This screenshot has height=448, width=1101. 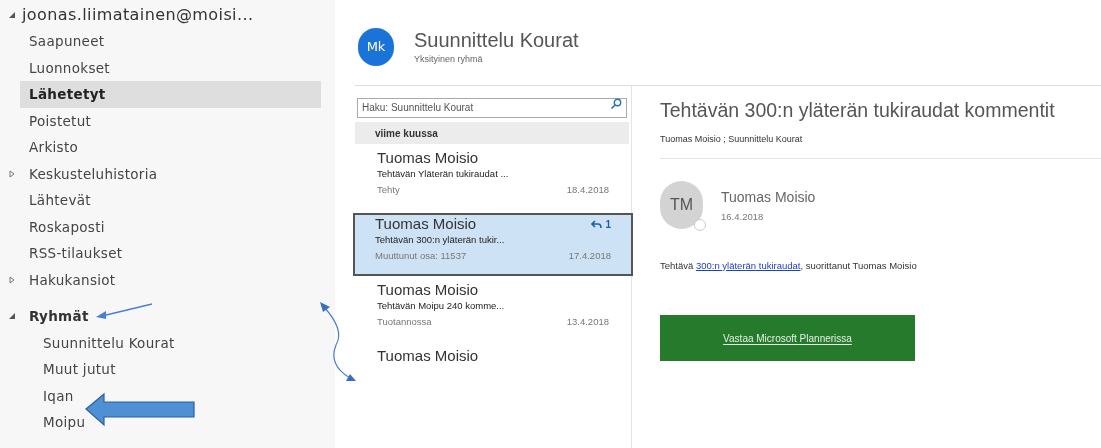 I want to click on message-status: Muuttunut osa: 11537, so click(x=421, y=256).